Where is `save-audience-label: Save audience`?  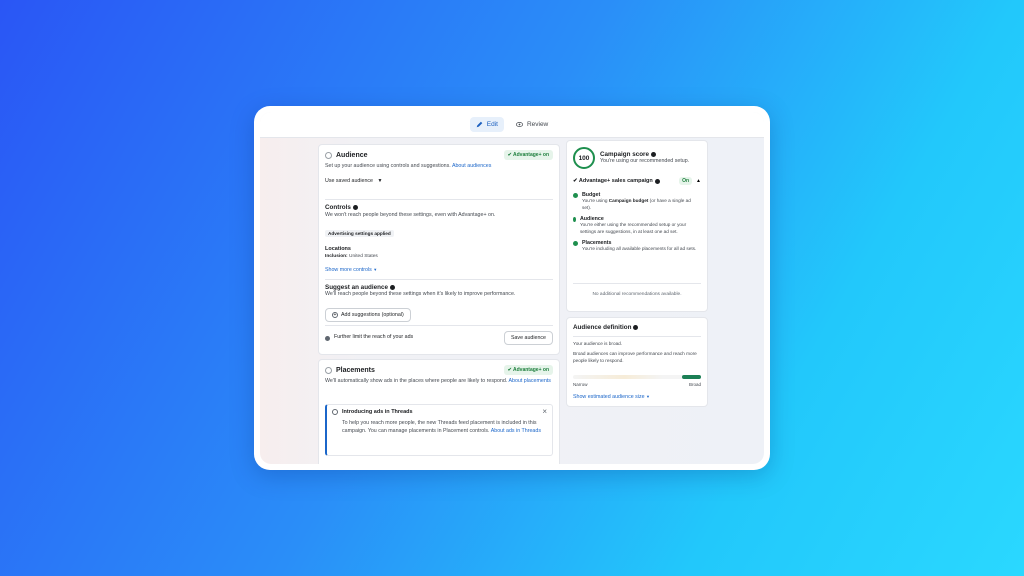 save-audience-label: Save audience is located at coordinates (528, 338).